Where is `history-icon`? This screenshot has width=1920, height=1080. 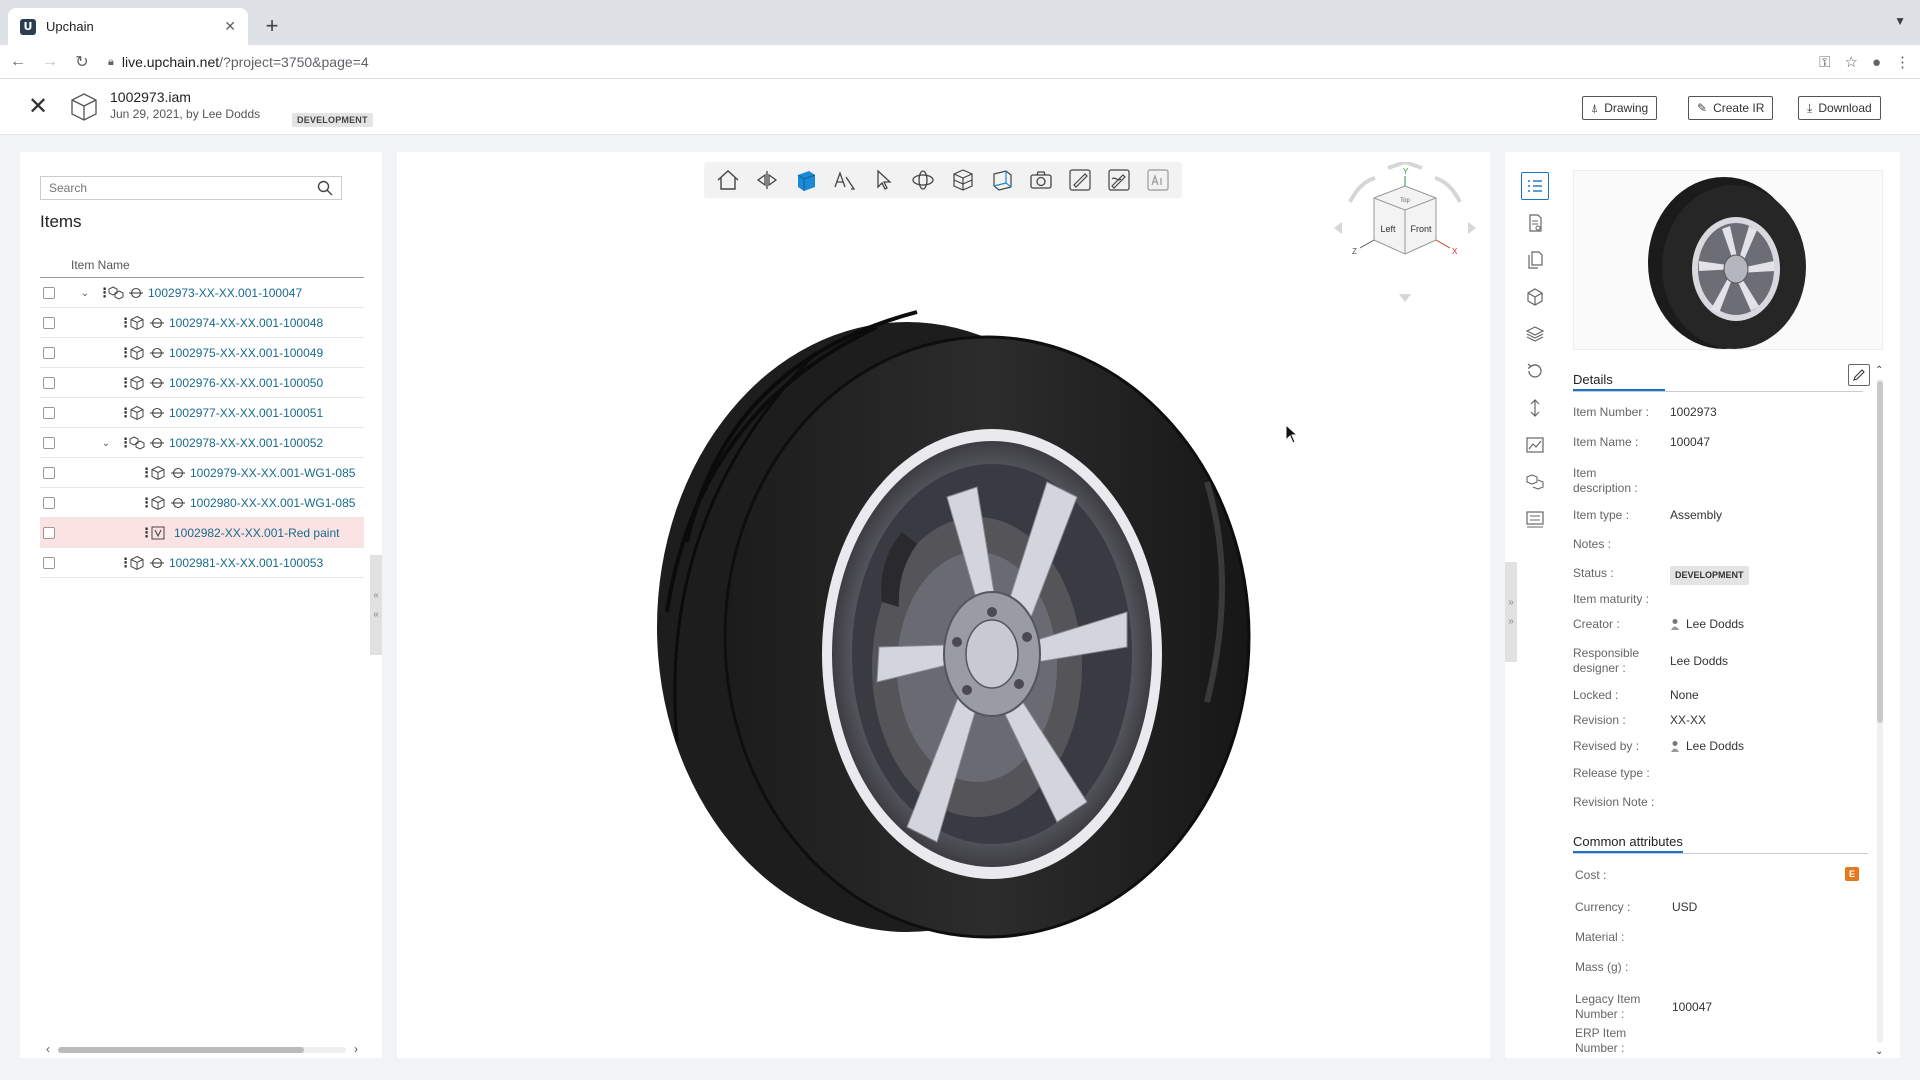 history-icon is located at coordinates (1535, 371).